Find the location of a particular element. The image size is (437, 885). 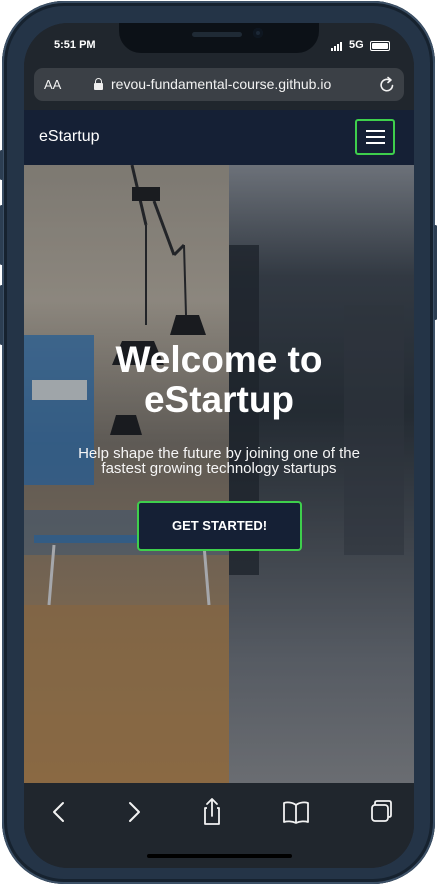

tabs-icon is located at coordinates (379, 812).